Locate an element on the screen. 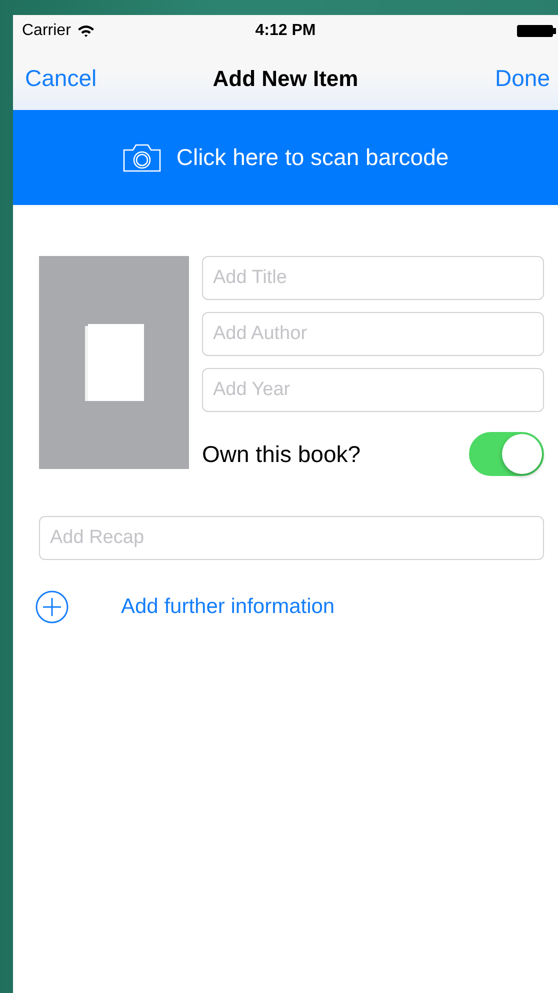 The width and height of the screenshot is (558, 993). wifi-icon is located at coordinates (85, 31).